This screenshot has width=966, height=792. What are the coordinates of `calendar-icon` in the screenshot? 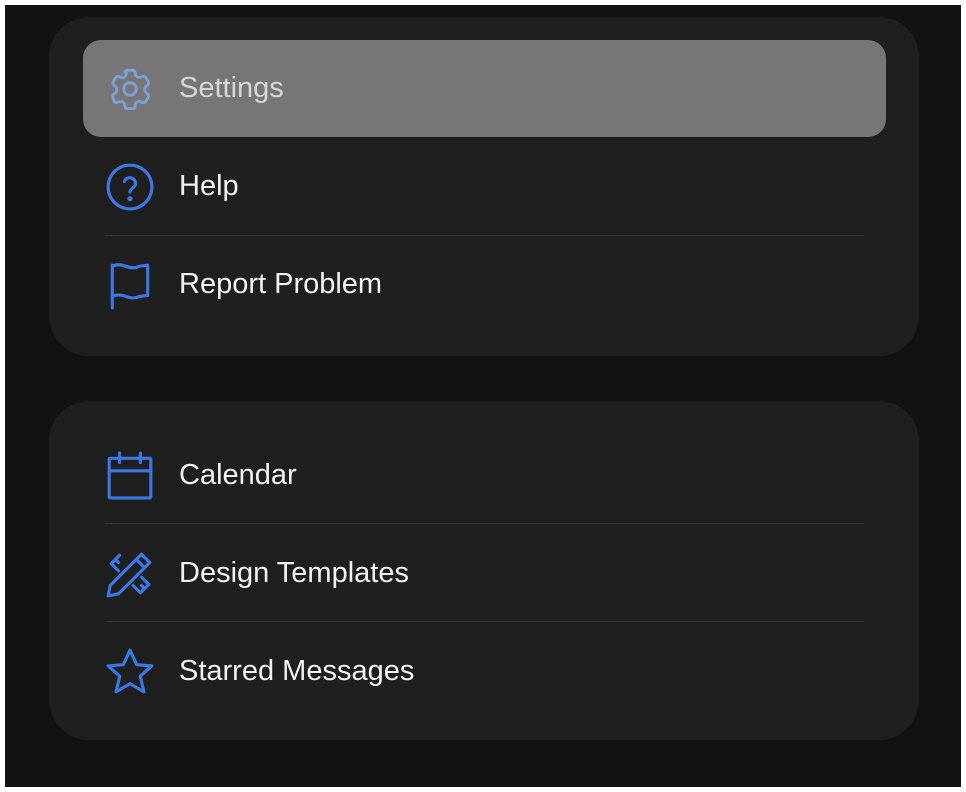 It's located at (130, 476).